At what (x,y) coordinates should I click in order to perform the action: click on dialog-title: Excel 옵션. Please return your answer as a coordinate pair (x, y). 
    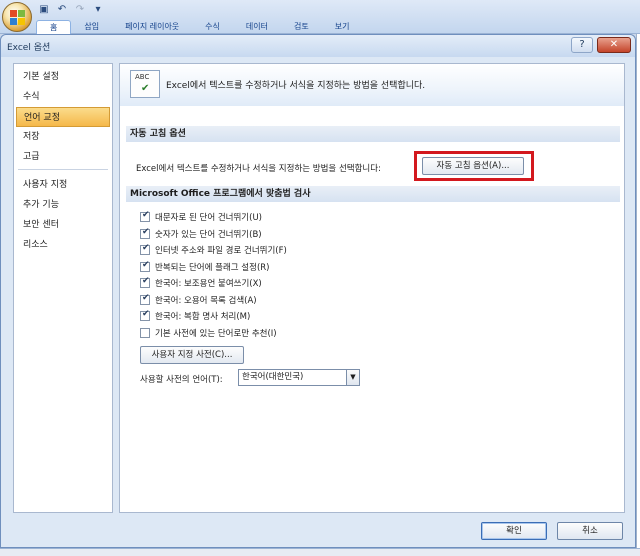
    Looking at the image, I should click on (29, 48).